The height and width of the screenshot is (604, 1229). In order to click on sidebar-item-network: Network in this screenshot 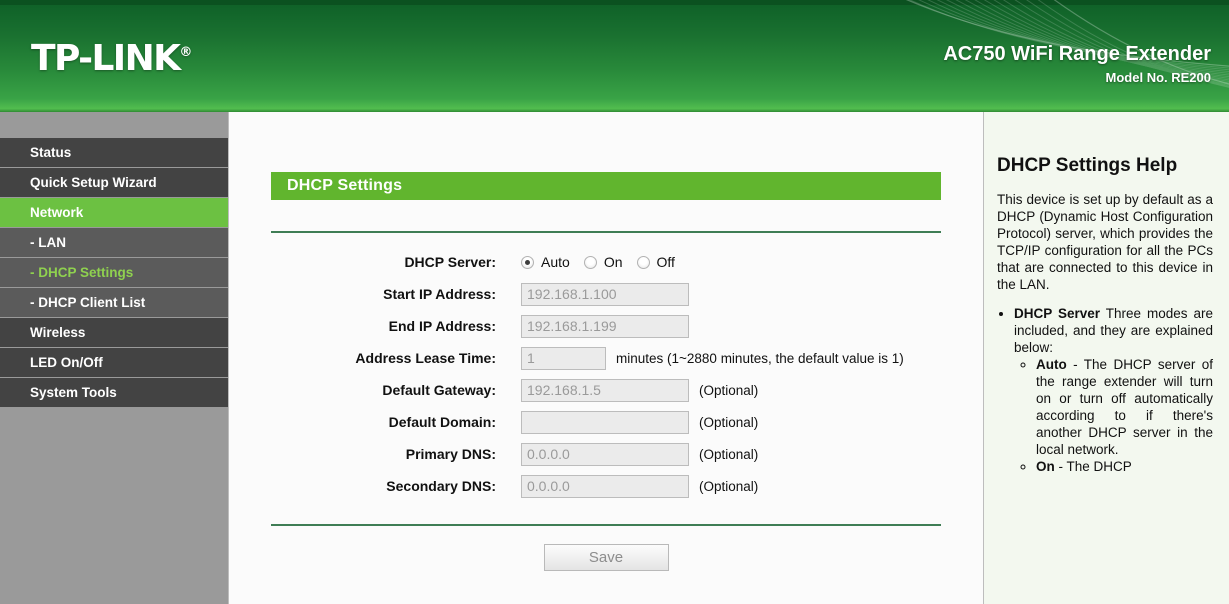, I will do `click(114, 213)`.